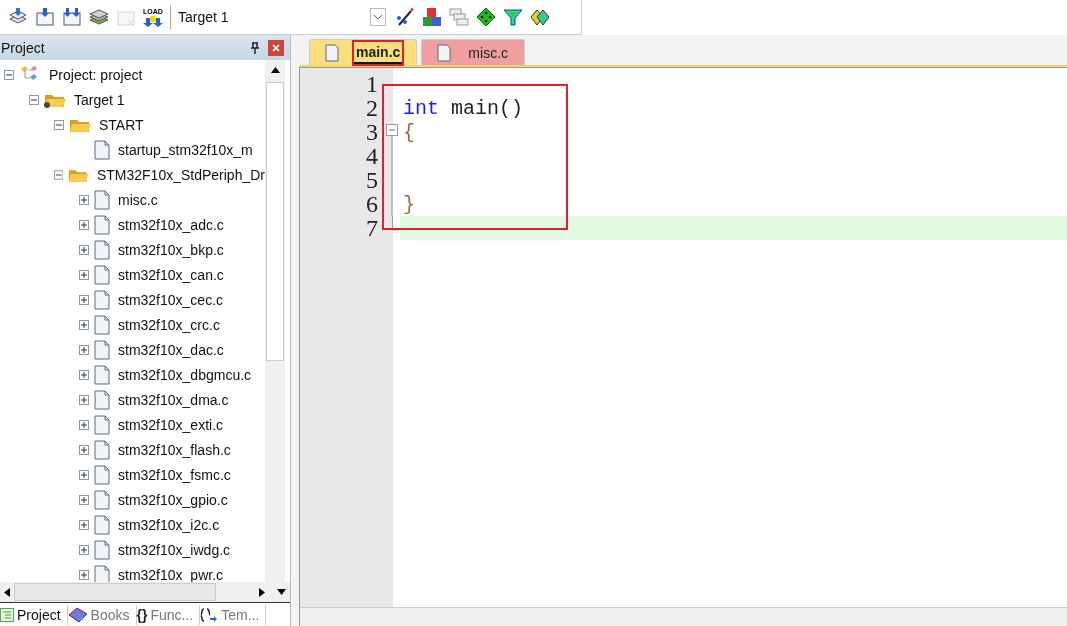 The height and width of the screenshot is (626, 1067). What do you see at coordinates (102, 614) in the screenshot?
I see `panel-tab: Books` at bounding box center [102, 614].